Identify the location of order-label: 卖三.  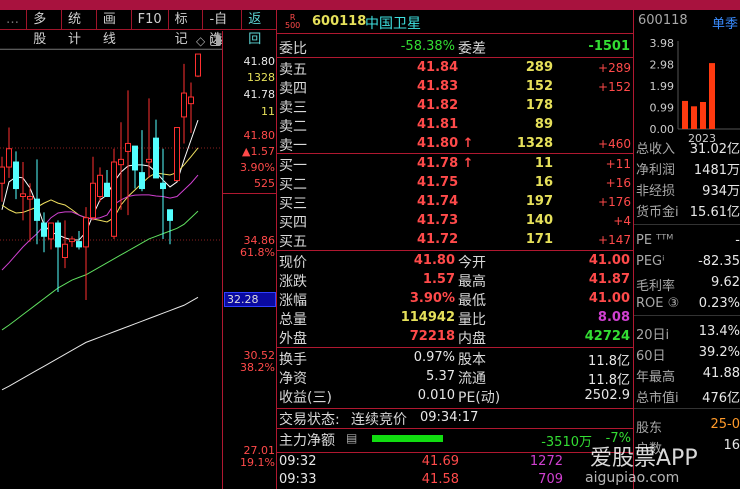
(293, 108).